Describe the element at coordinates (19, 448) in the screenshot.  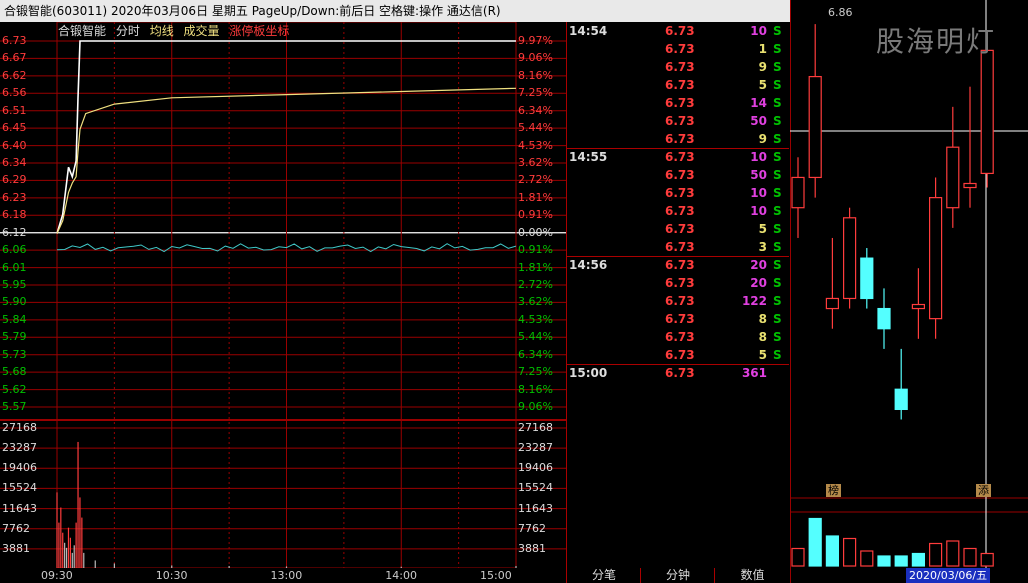
I see `volume-tick-label: 23287` at that location.